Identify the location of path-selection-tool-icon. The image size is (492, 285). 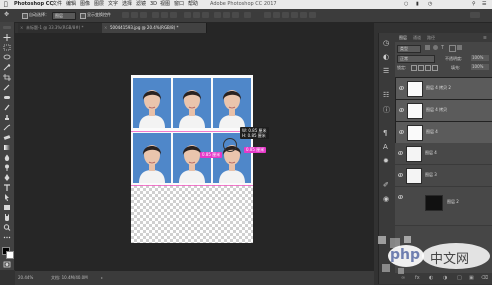
(7, 197).